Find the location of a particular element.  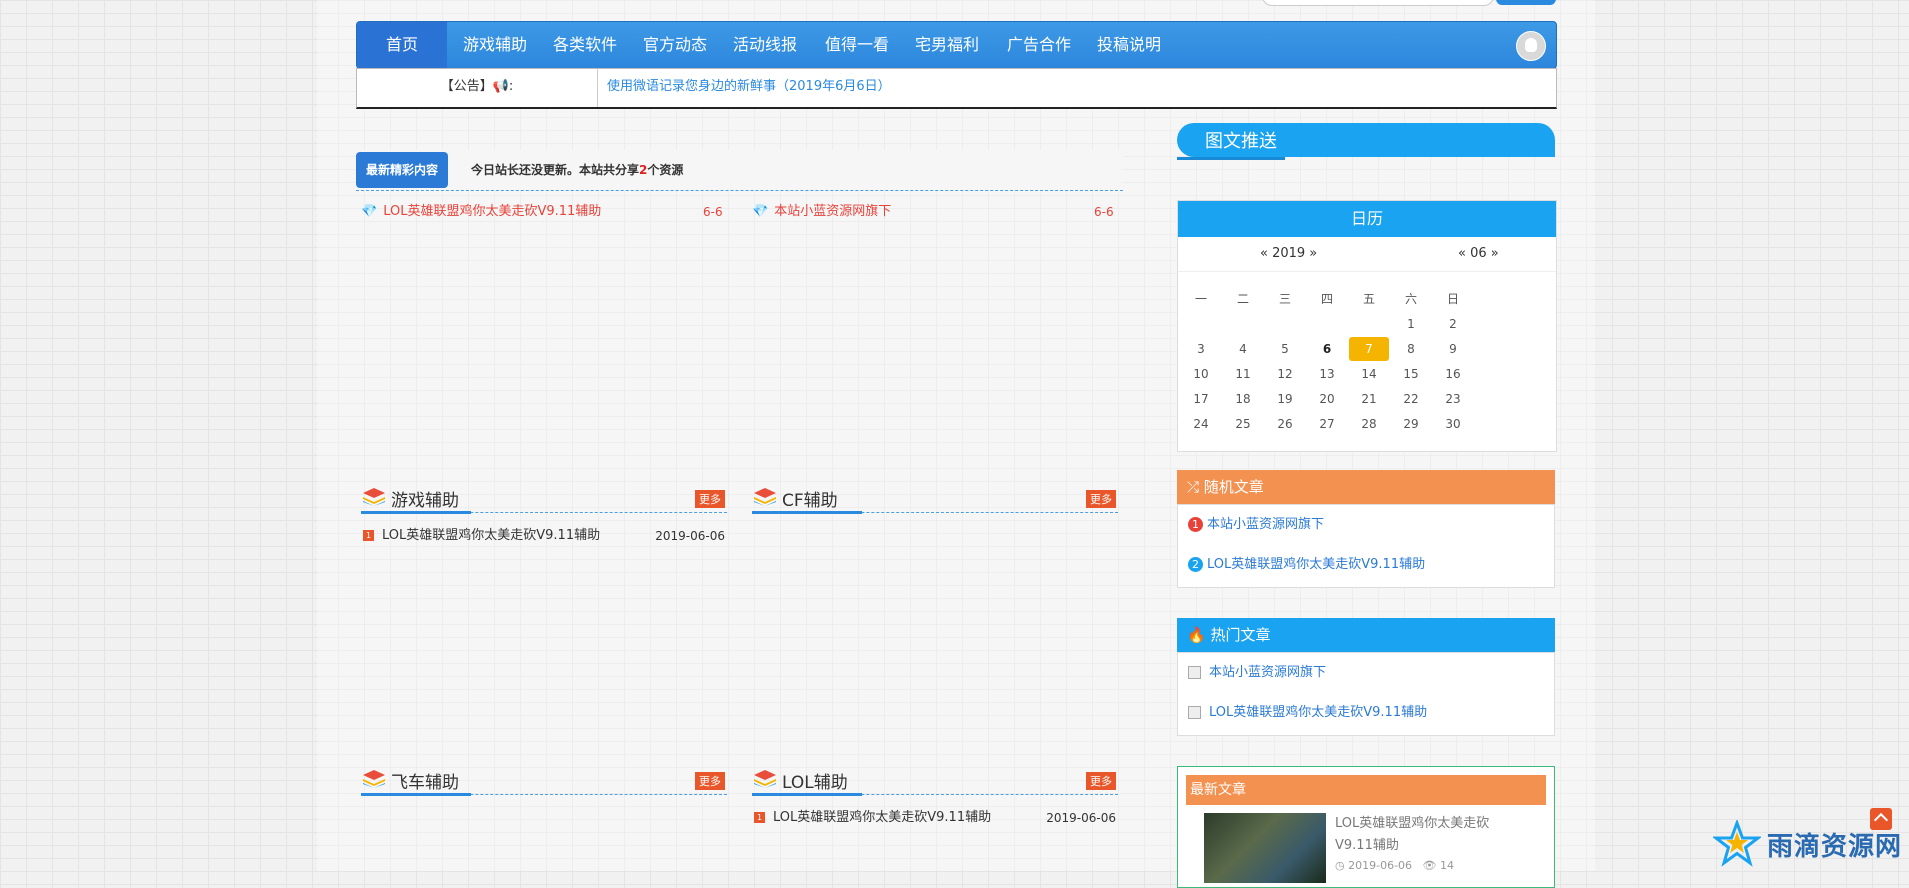

calendar-day: 26 is located at coordinates (1285, 424).